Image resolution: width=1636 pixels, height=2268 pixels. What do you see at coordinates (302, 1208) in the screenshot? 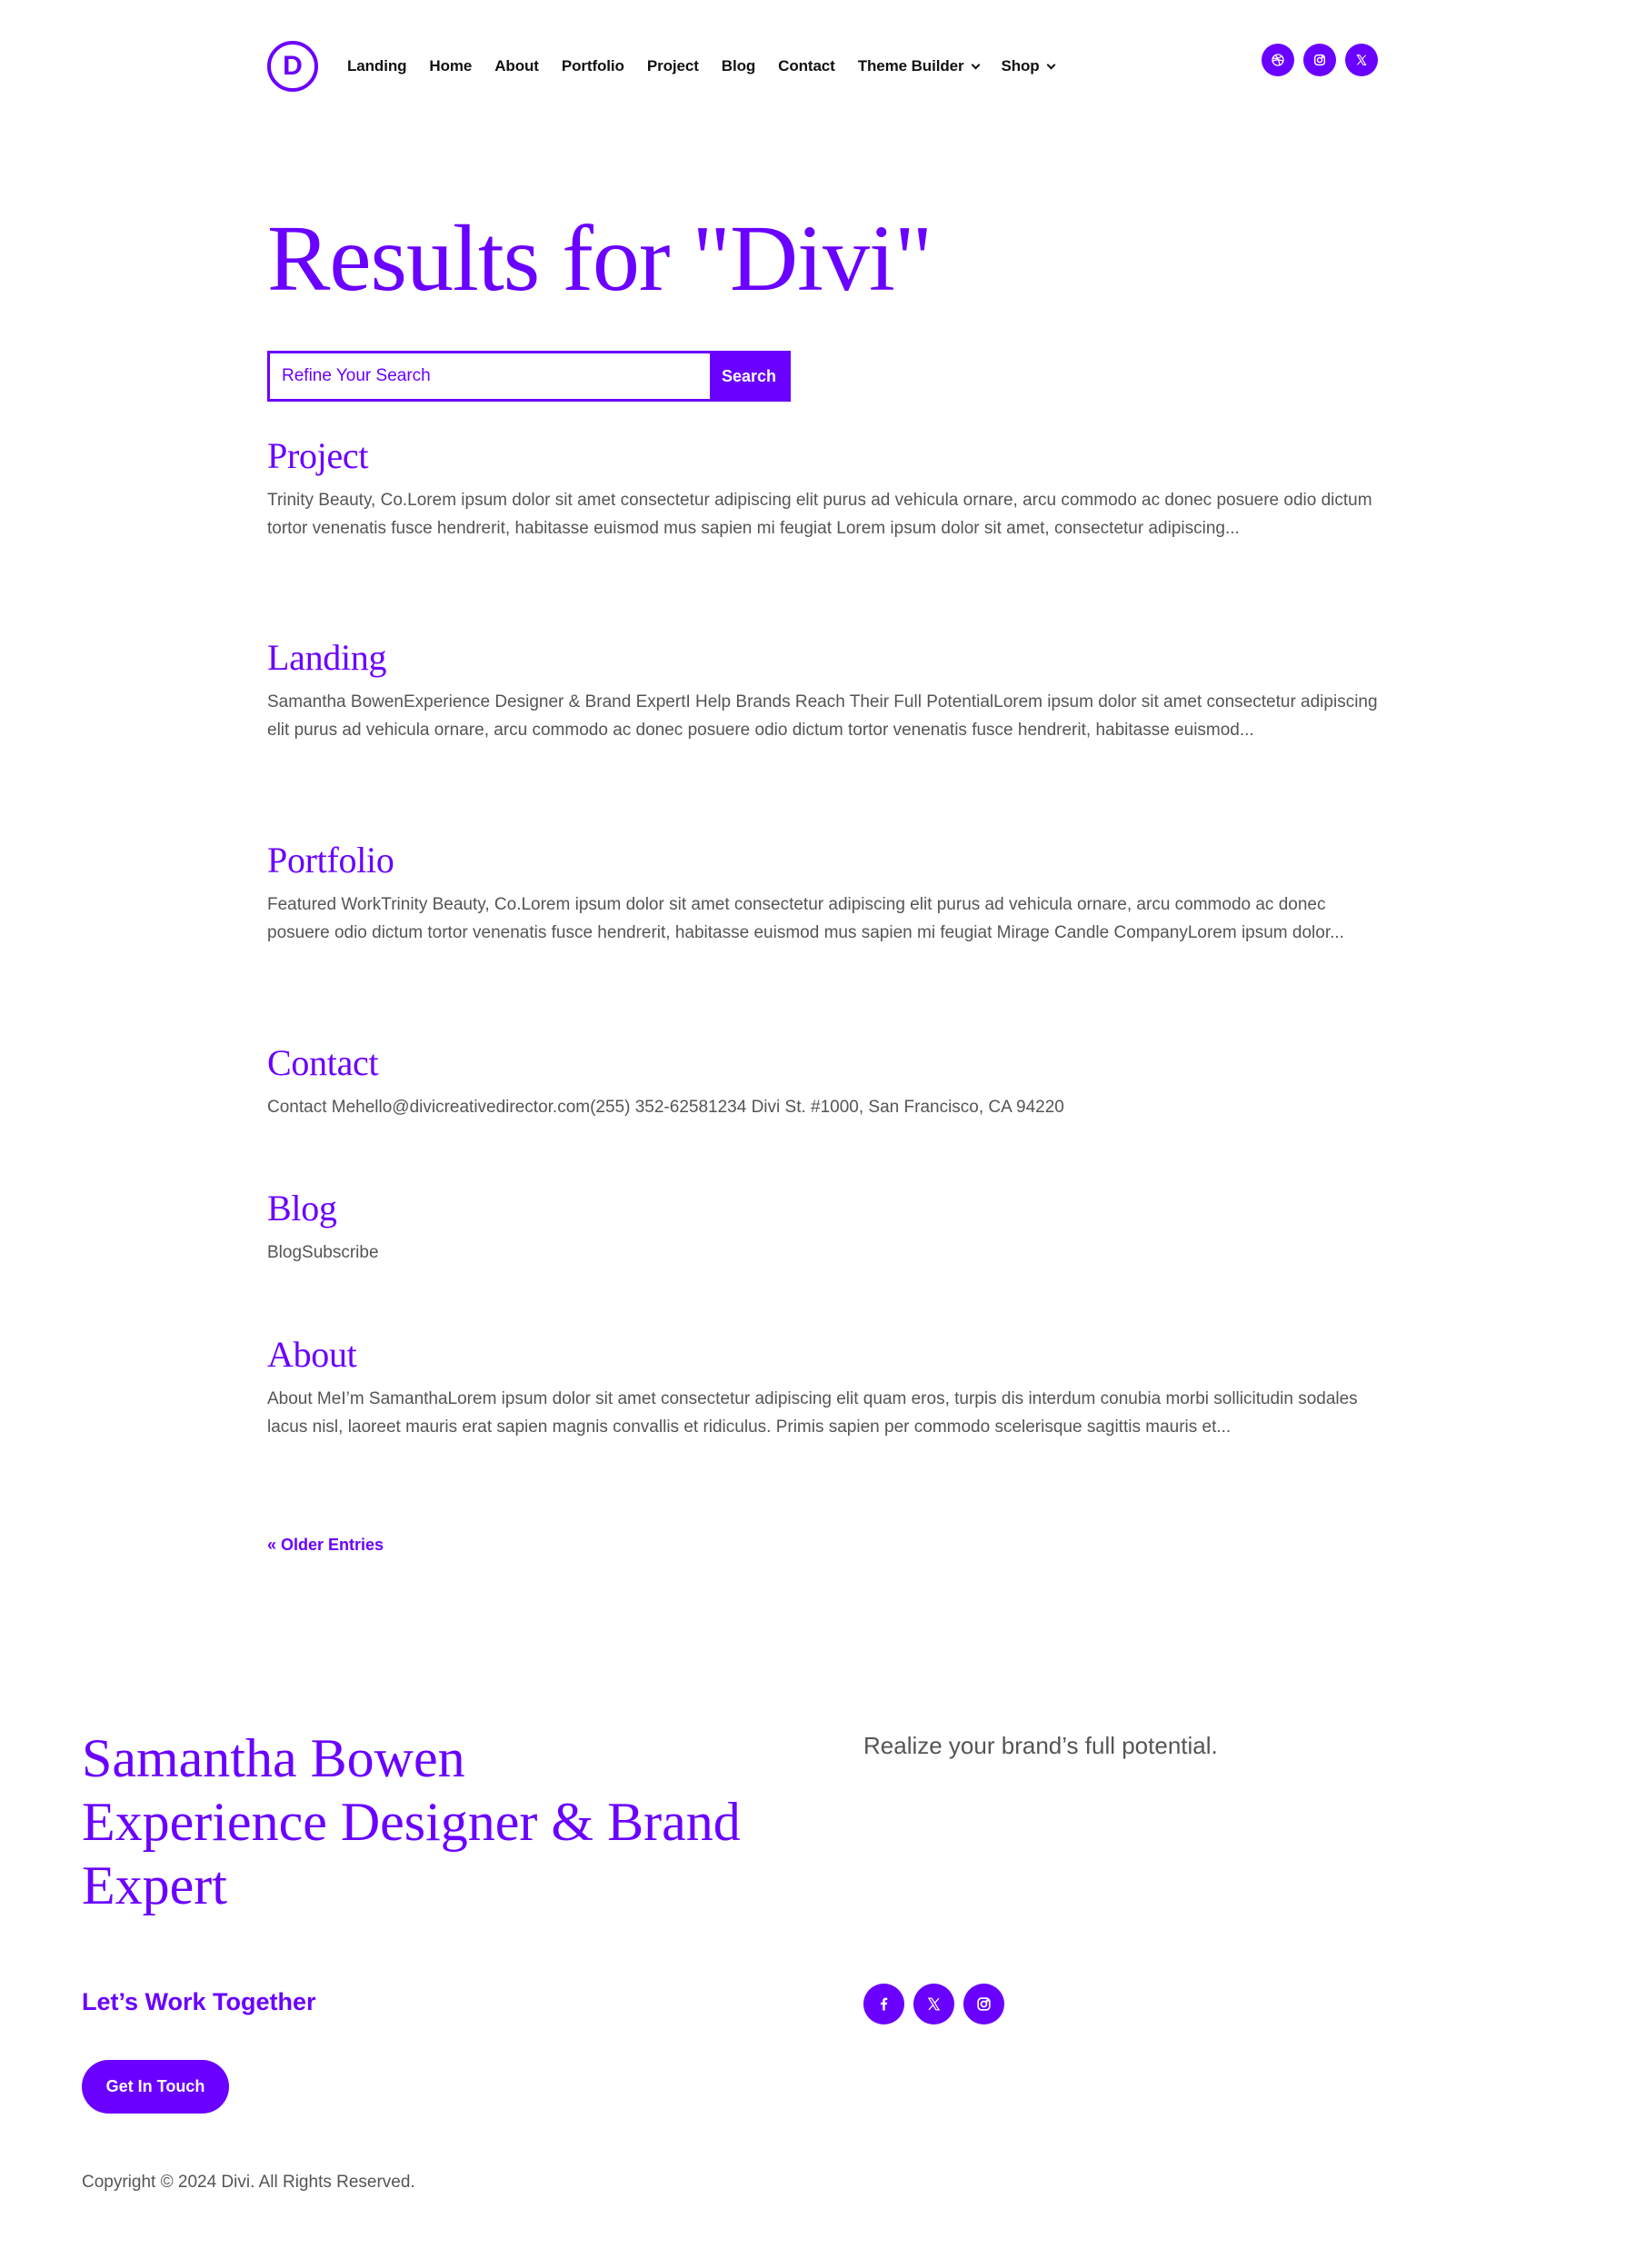
I see `result-title-link: Blog` at bounding box center [302, 1208].